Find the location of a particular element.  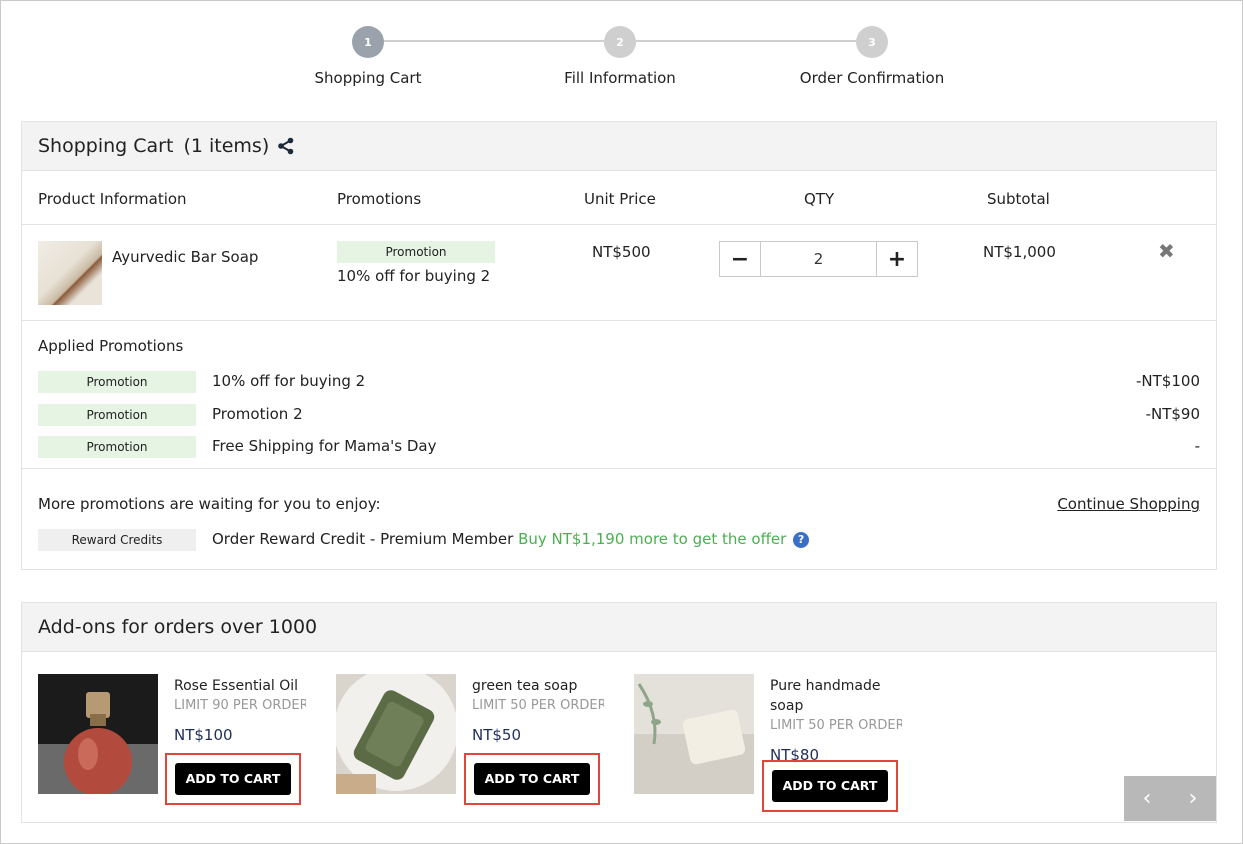

qty-increase-button: + is located at coordinates (897, 259).